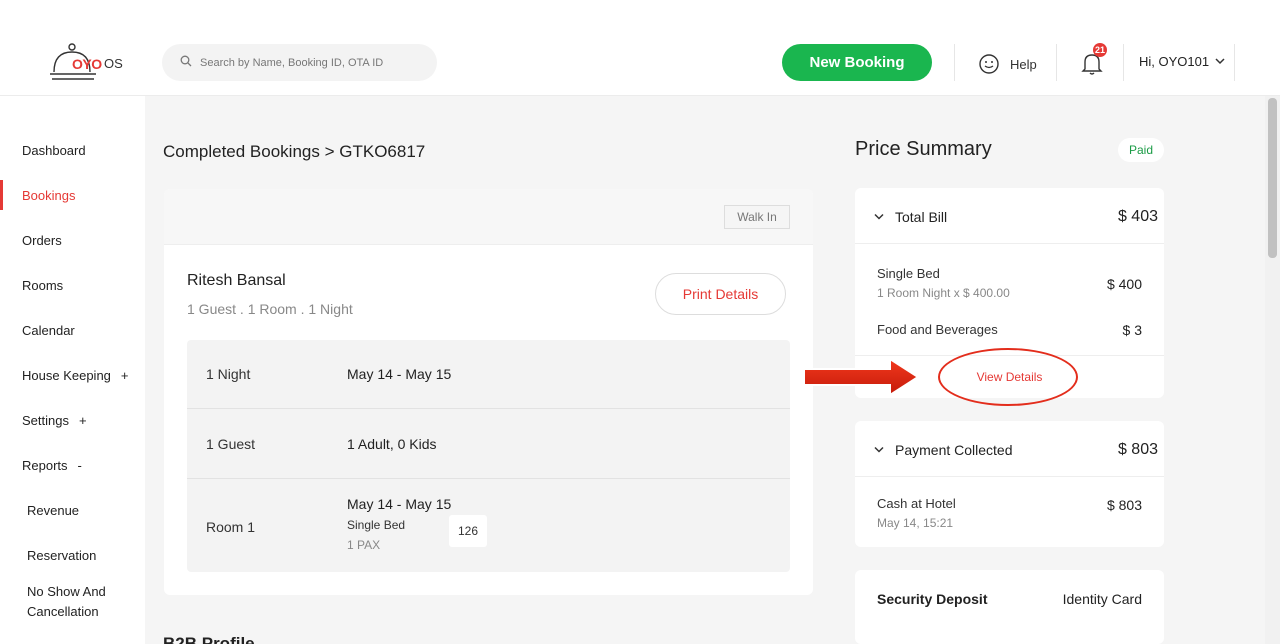 This screenshot has height=644, width=1280. I want to click on source-tag: Walk In, so click(757, 217).